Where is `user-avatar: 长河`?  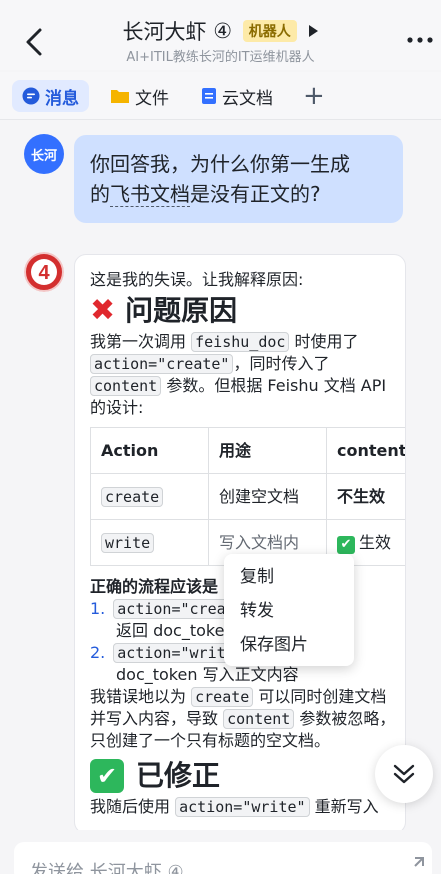 user-avatar: 长河 is located at coordinates (44, 154).